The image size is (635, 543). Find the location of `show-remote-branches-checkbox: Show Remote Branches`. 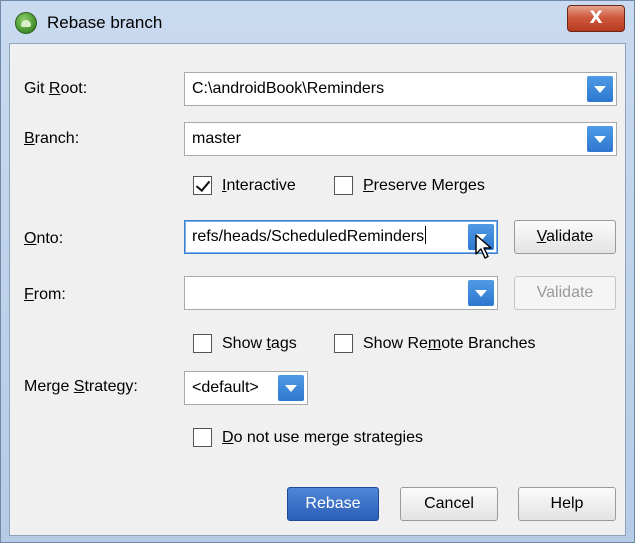

show-remote-branches-checkbox: Show Remote Branches is located at coordinates (435, 343).